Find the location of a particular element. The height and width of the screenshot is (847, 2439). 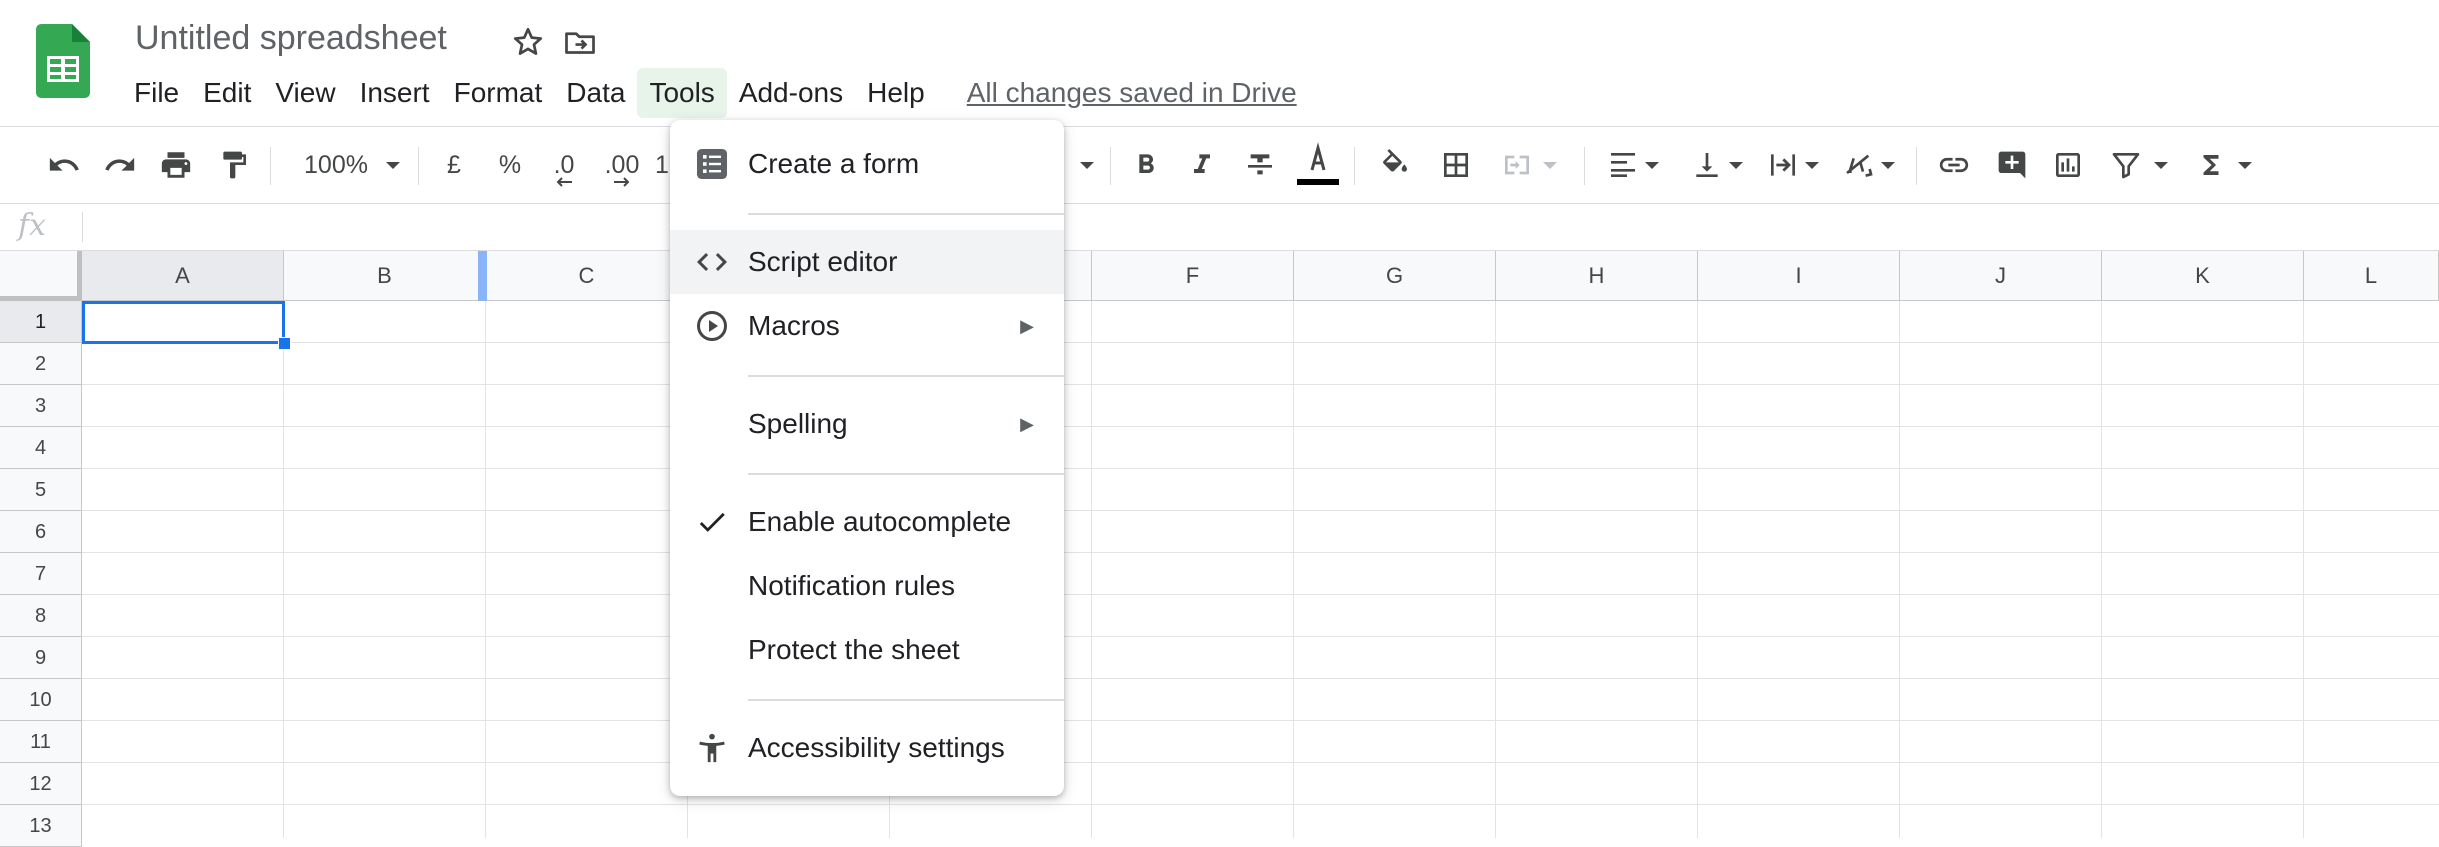

italic-icon is located at coordinates (1202, 163).